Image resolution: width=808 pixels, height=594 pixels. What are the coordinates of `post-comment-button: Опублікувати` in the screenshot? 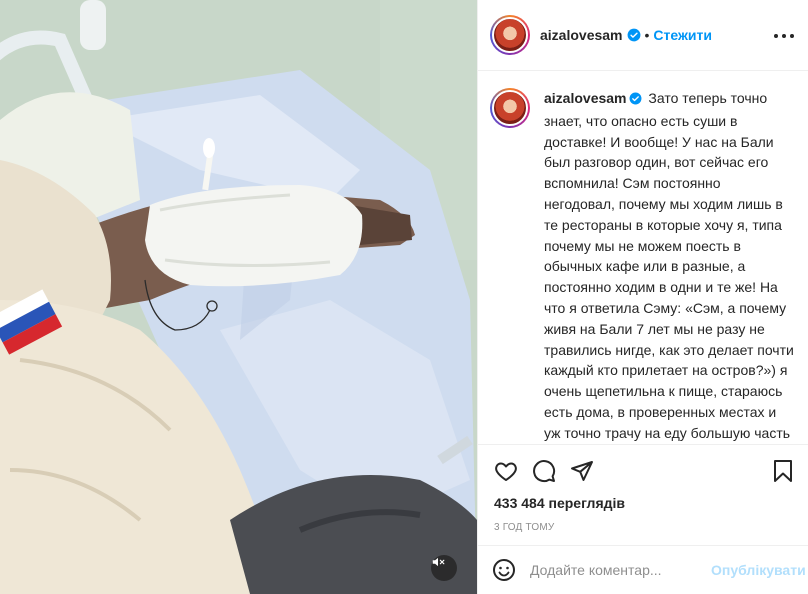 It's located at (758, 570).